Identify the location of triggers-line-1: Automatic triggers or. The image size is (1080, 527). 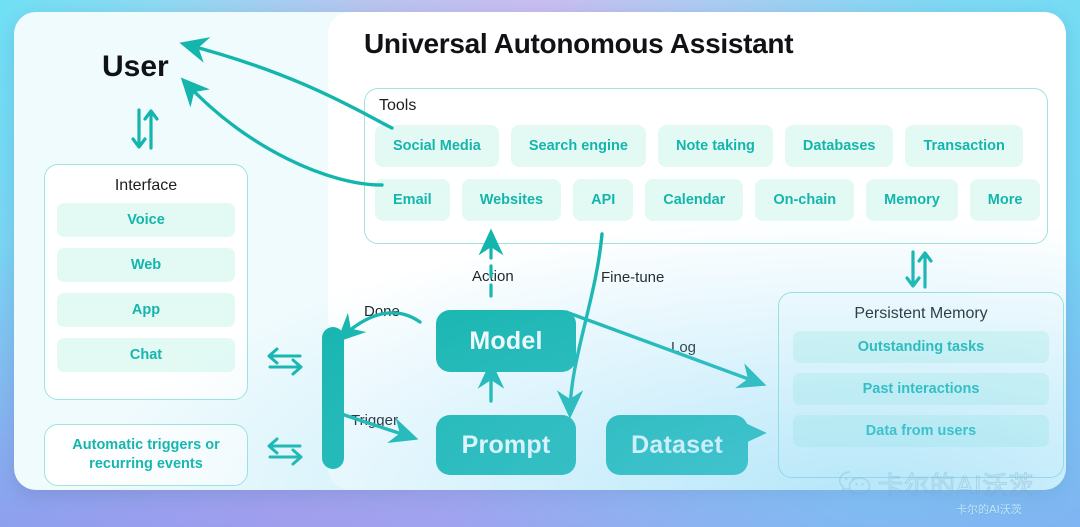
(146, 445).